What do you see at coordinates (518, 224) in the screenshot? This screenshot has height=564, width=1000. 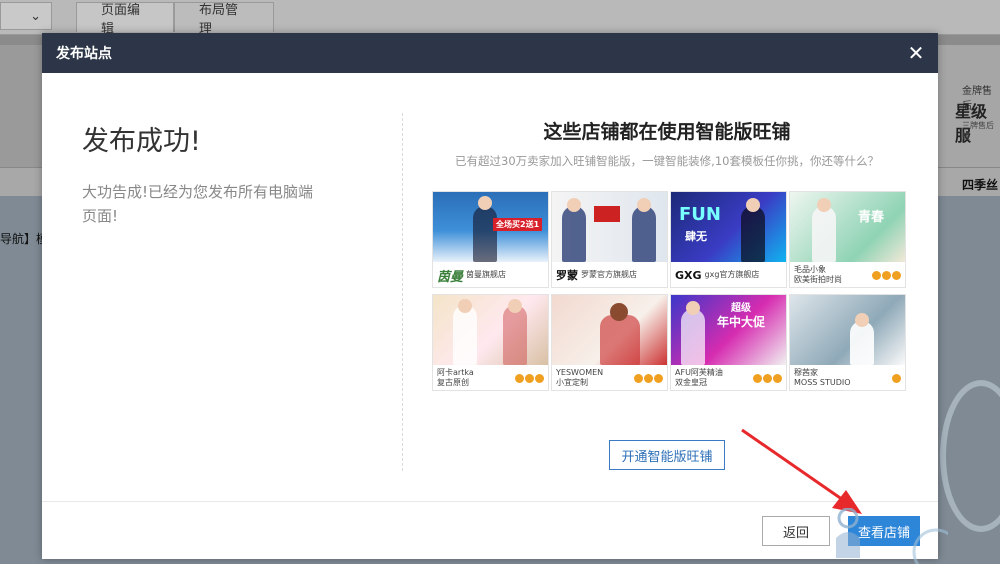 I see `store-banner-text: 全场买2送1` at bounding box center [518, 224].